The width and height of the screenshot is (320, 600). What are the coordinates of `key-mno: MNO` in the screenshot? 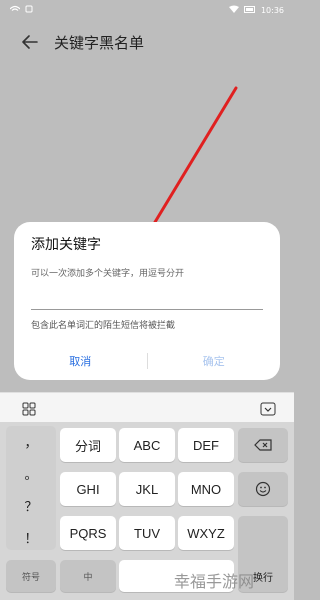 It's located at (206, 489).